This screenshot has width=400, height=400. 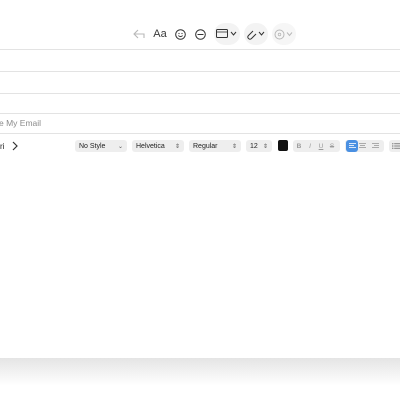 I want to click on name-fragment: ri, so click(x=2, y=146).